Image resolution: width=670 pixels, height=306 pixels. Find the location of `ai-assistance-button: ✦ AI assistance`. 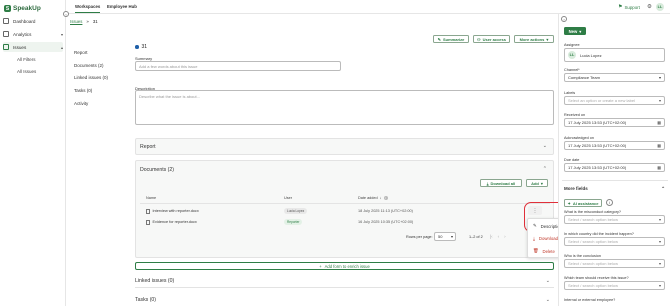

ai-assistance-button: ✦ AI assistance is located at coordinates (583, 203).